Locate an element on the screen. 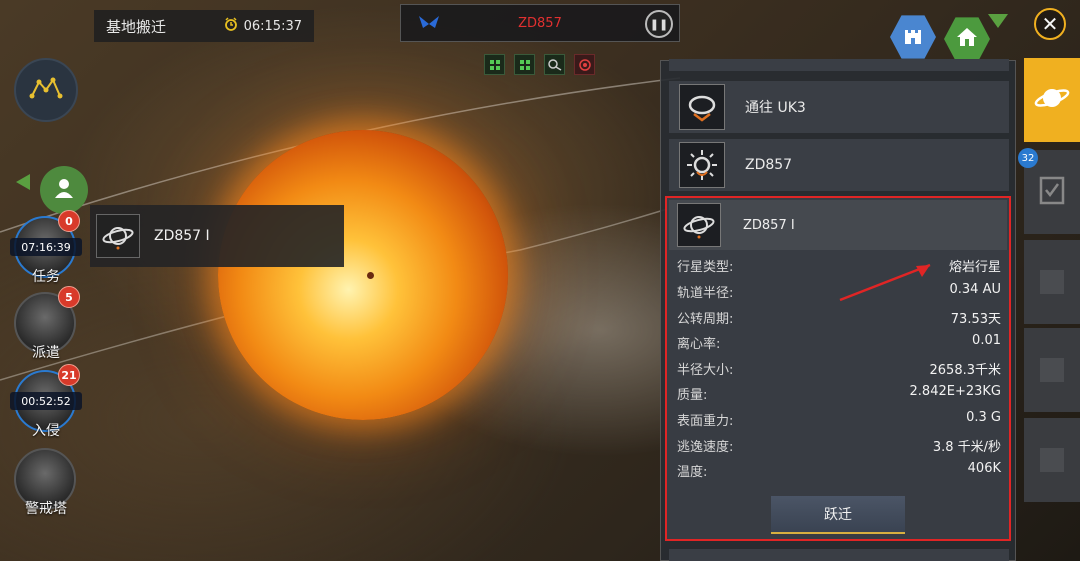 This screenshot has width=1080, height=561. attribute-label: 表面重力: is located at coordinates (705, 421).